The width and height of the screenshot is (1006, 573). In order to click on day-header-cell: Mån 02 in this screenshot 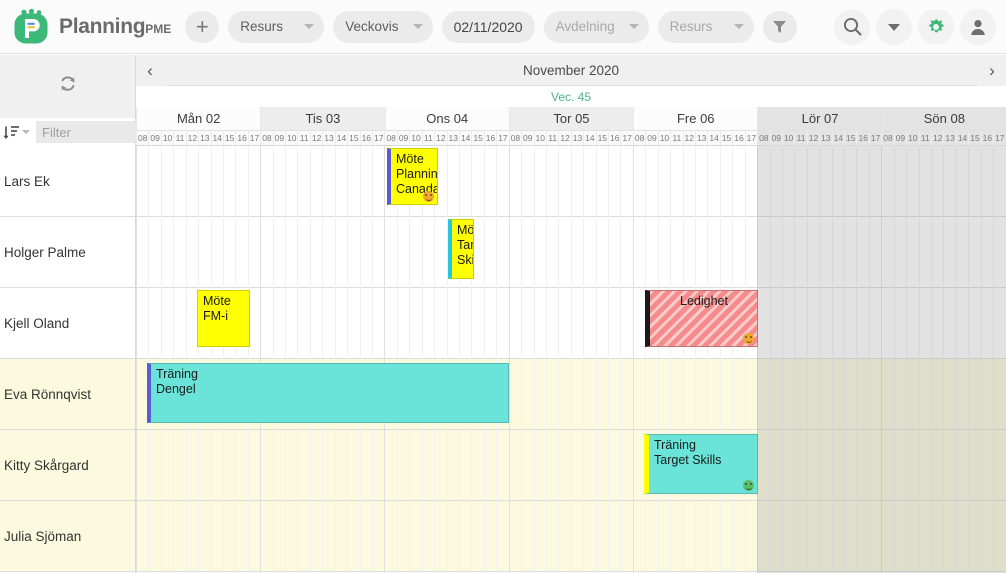, I will do `click(198, 119)`.